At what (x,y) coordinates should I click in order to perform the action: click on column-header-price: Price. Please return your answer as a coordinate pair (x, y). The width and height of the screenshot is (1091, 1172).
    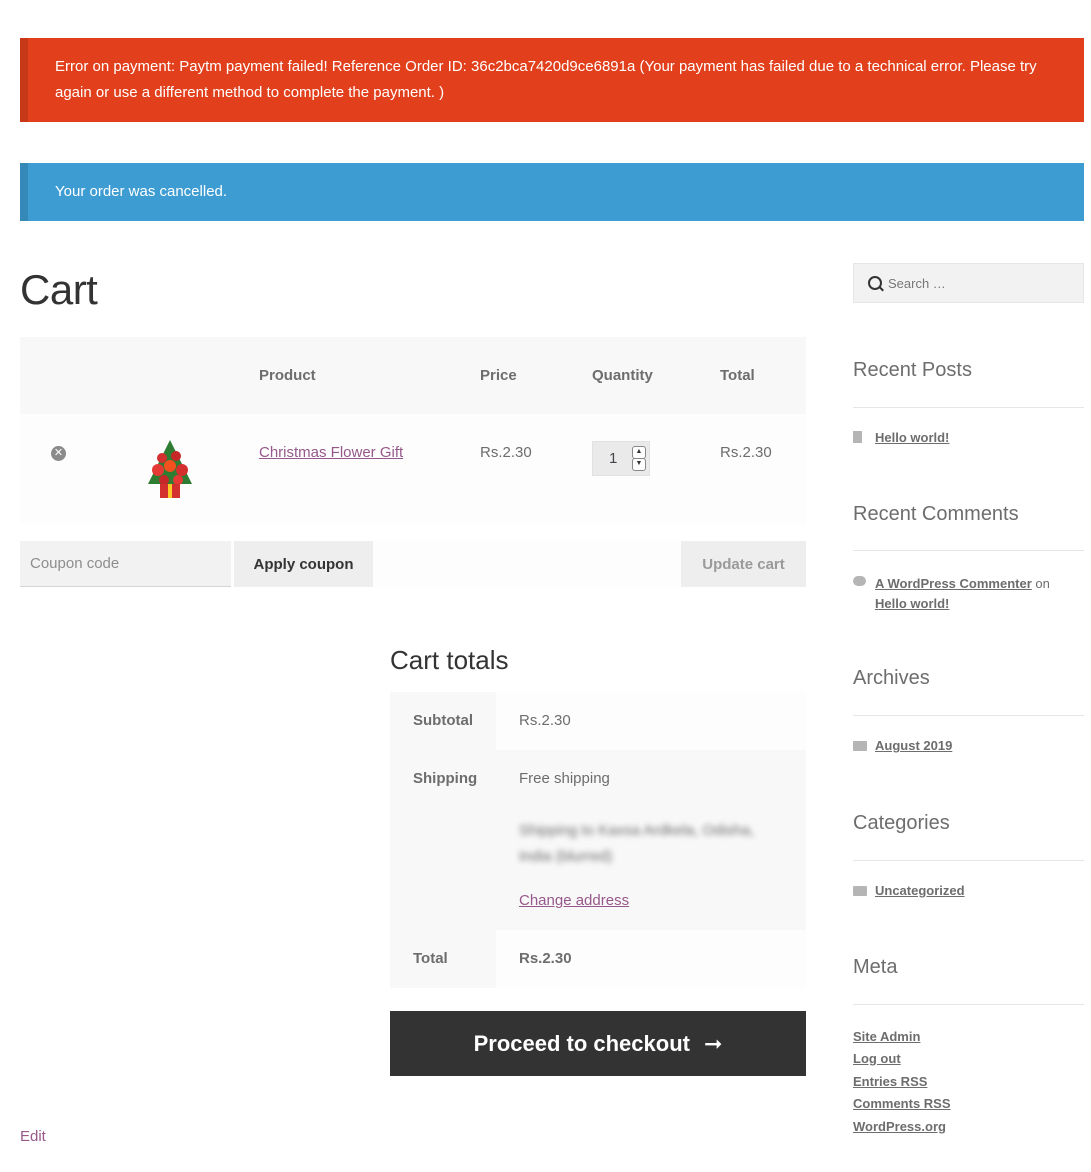
    Looking at the image, I should click on (498, 375).